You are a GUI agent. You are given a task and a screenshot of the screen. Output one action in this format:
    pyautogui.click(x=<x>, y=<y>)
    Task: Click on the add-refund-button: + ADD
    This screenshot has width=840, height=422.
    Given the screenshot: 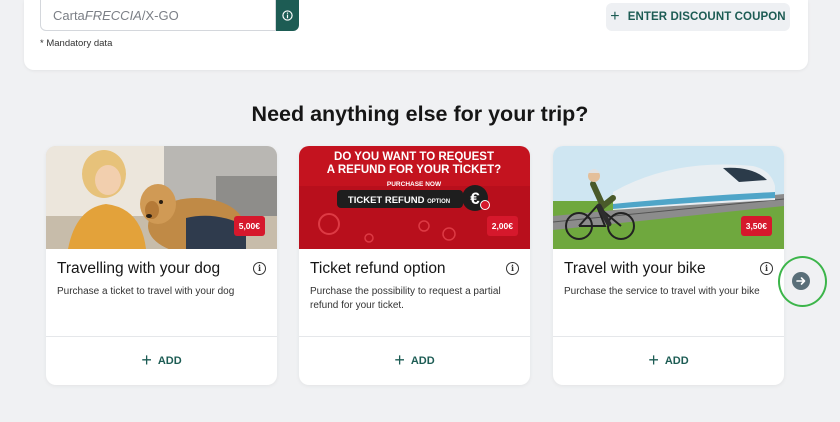 What is the action you would take?
    pyautogui.click(x=414, y=361)
    